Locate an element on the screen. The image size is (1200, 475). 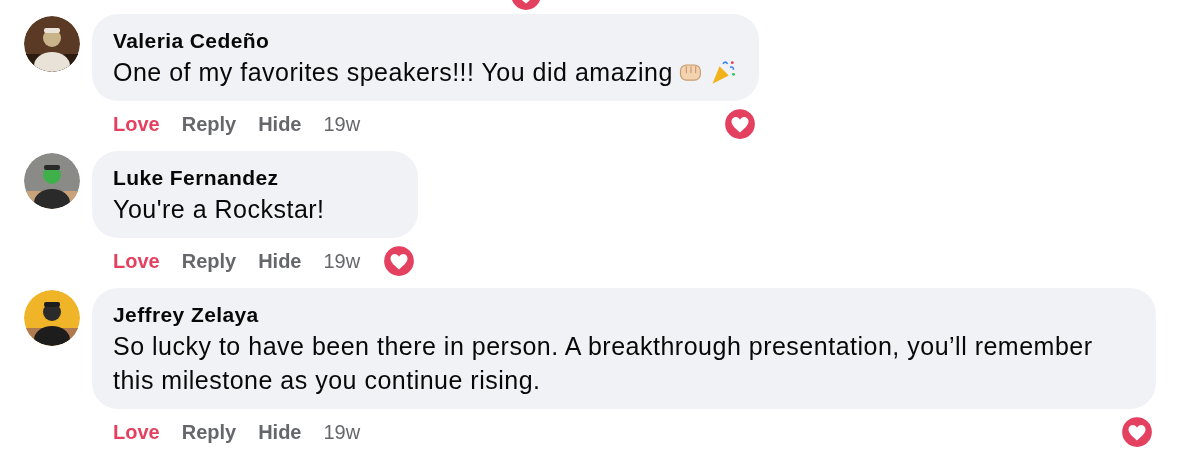
author-name: Valeria Cedeño is located at coordinates (425, 41).